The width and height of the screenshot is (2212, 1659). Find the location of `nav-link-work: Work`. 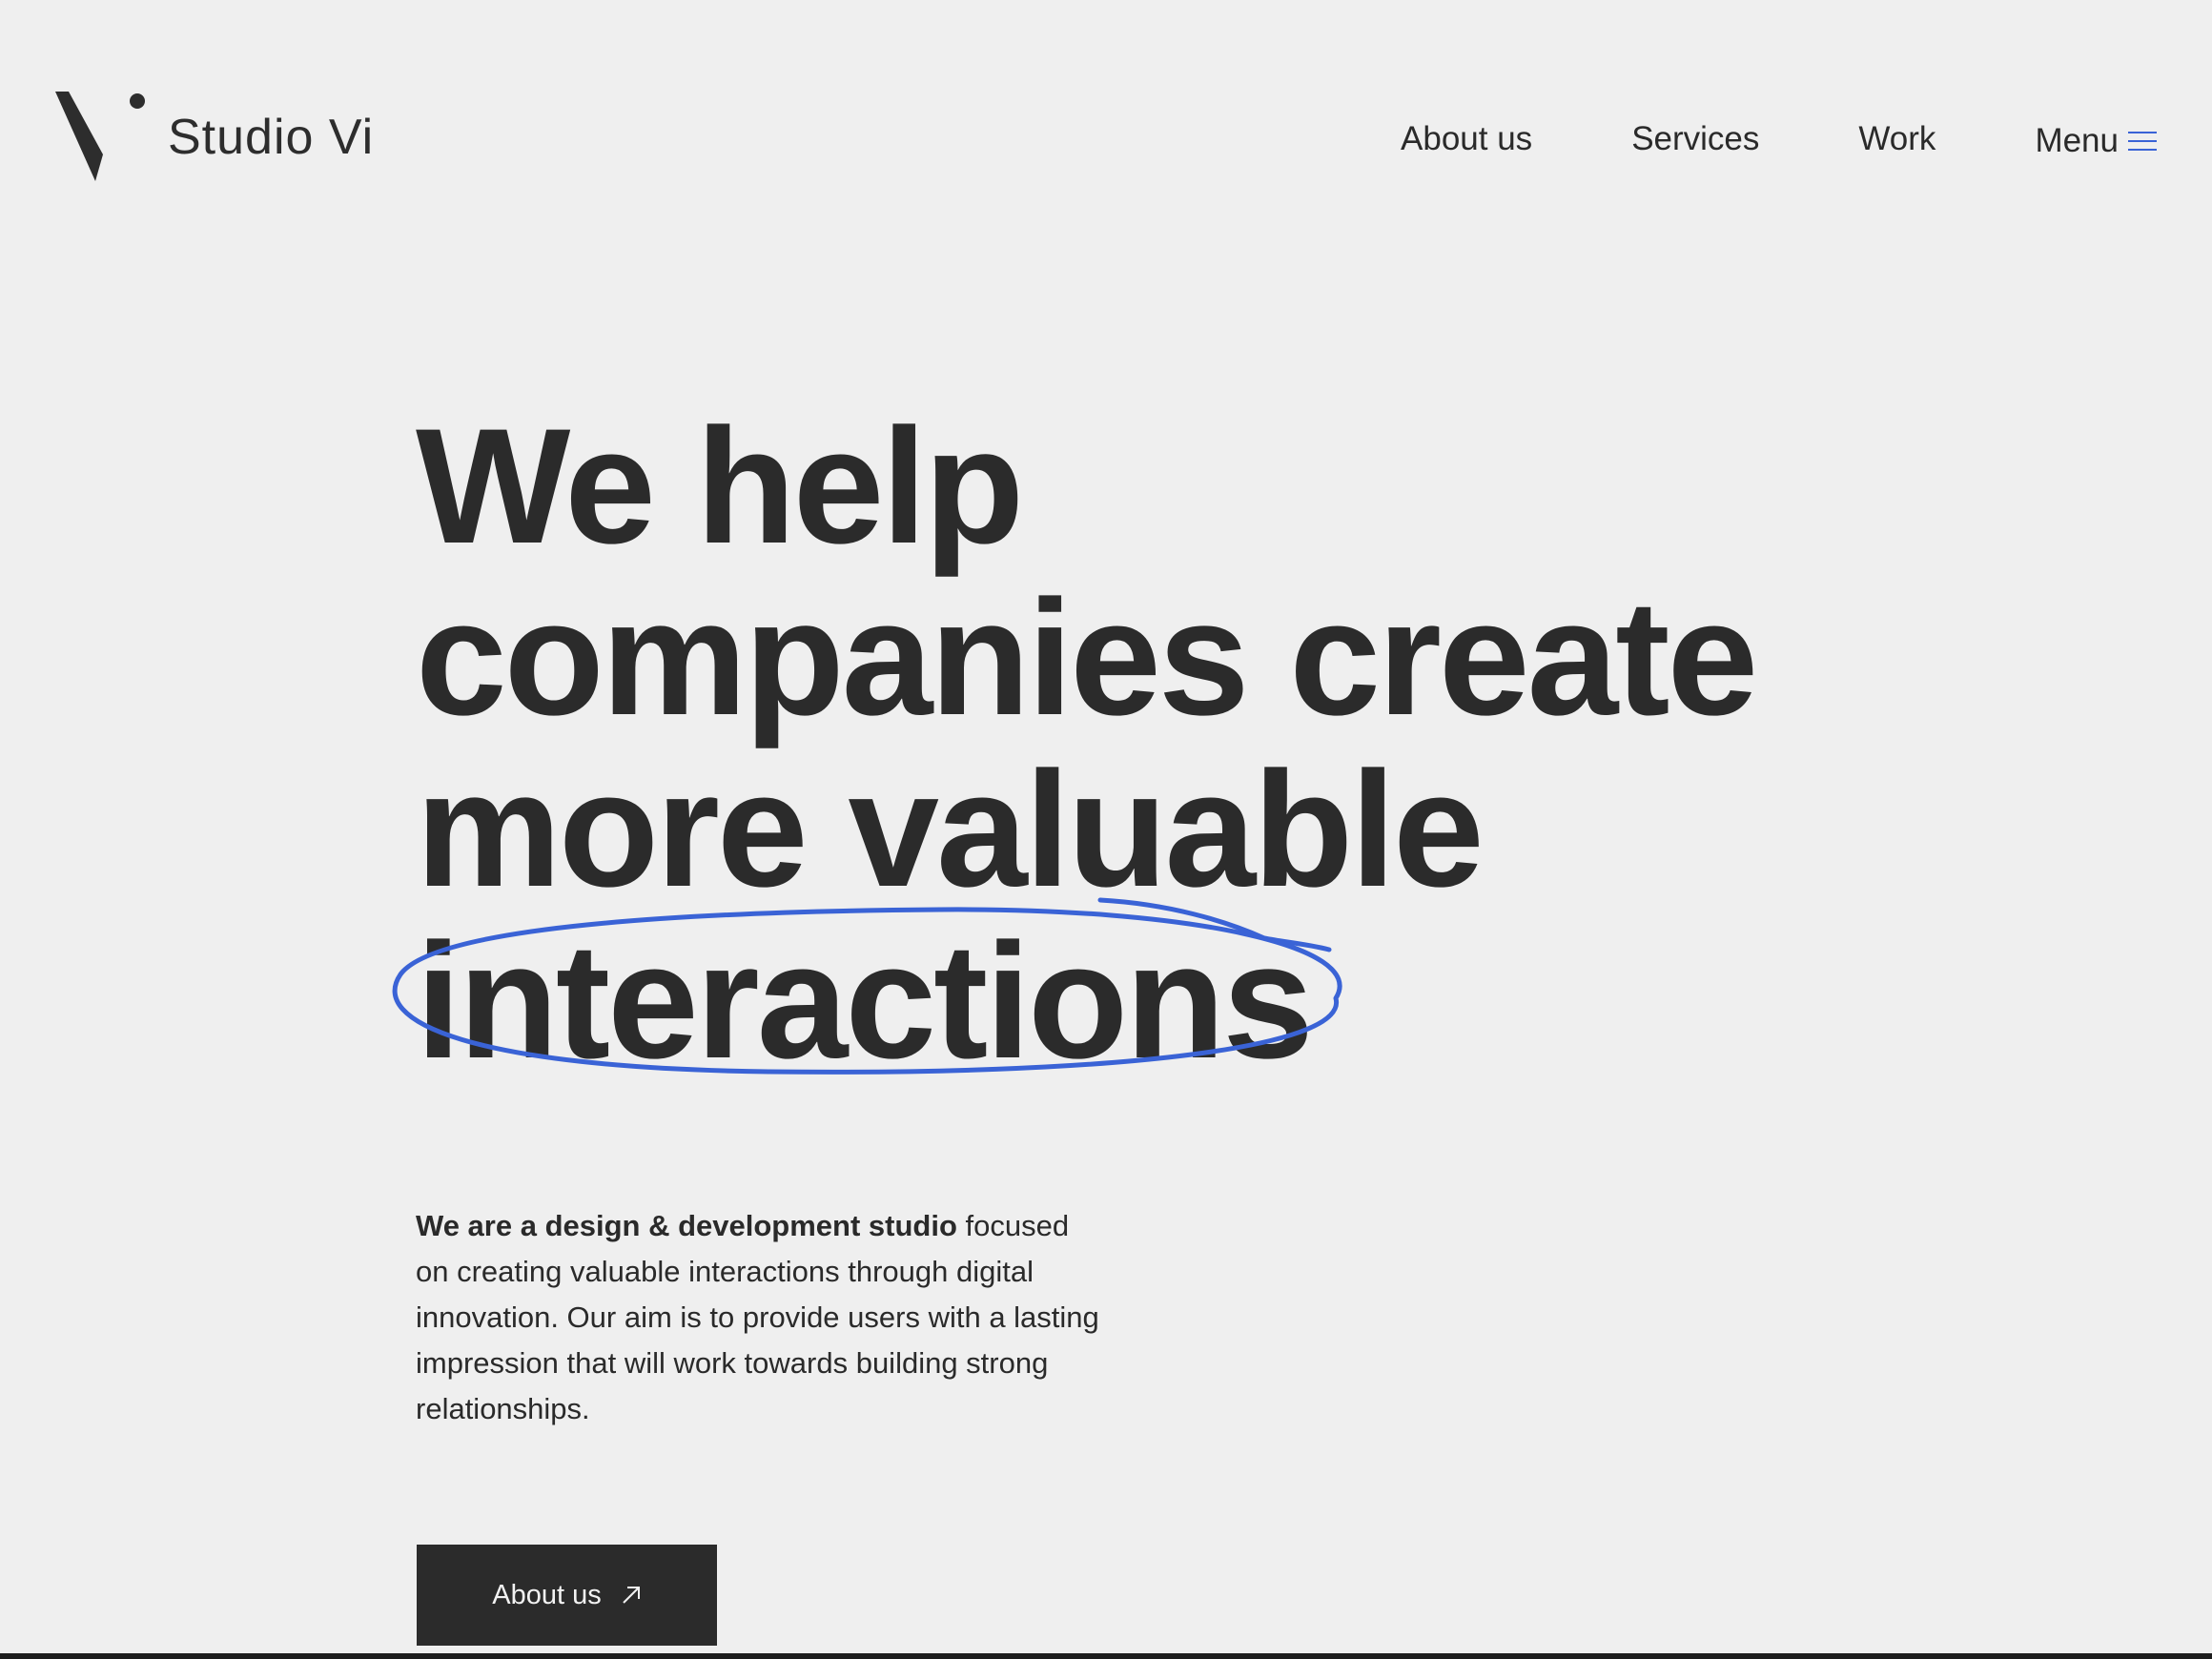

nav-link-work: Work is located at coordinates (1897, 139).